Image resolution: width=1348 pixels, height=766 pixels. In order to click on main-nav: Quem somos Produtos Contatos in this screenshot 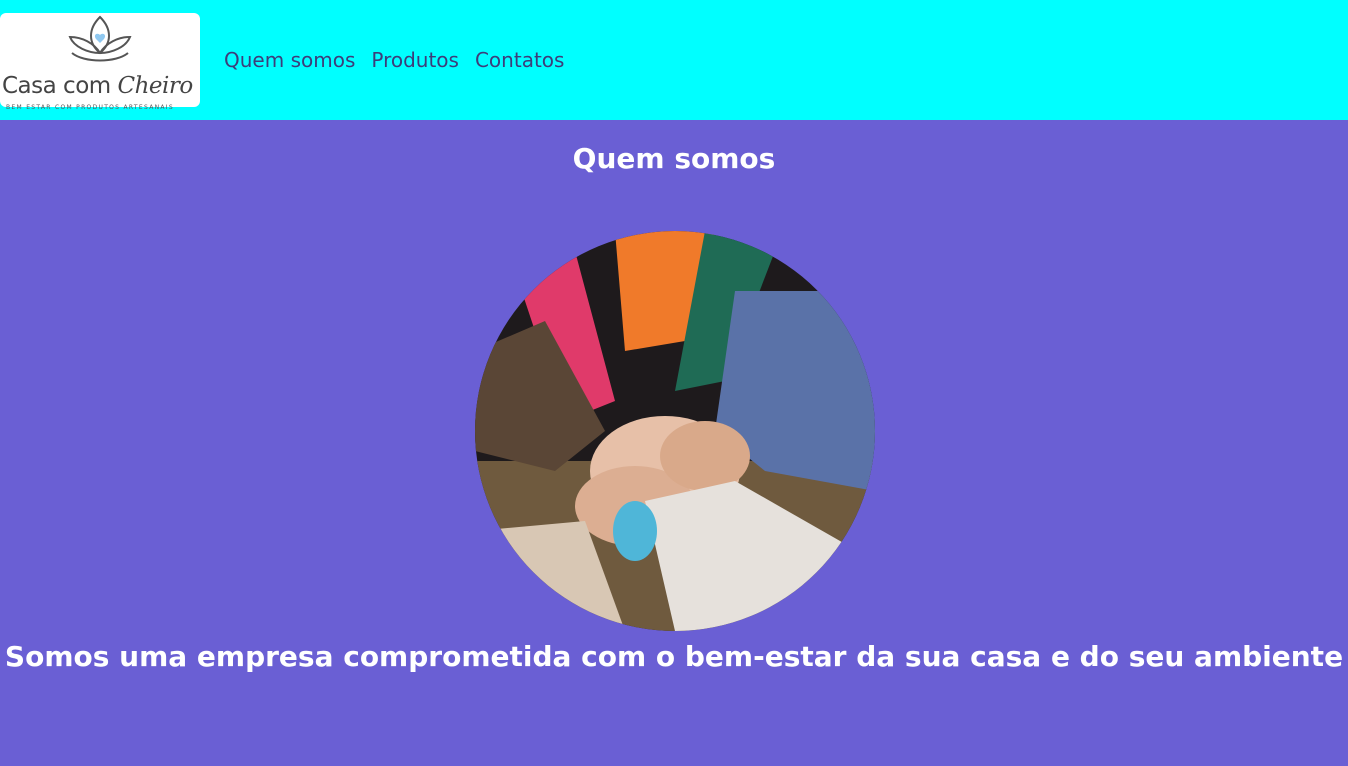, I will do `click(394, 60)`.